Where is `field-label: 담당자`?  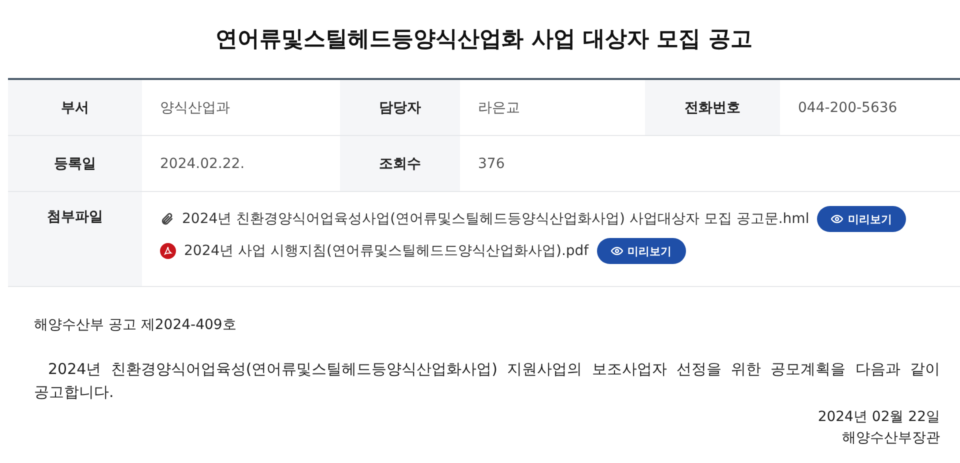
field-label: 담당자 is located at coordinates (400, 107).